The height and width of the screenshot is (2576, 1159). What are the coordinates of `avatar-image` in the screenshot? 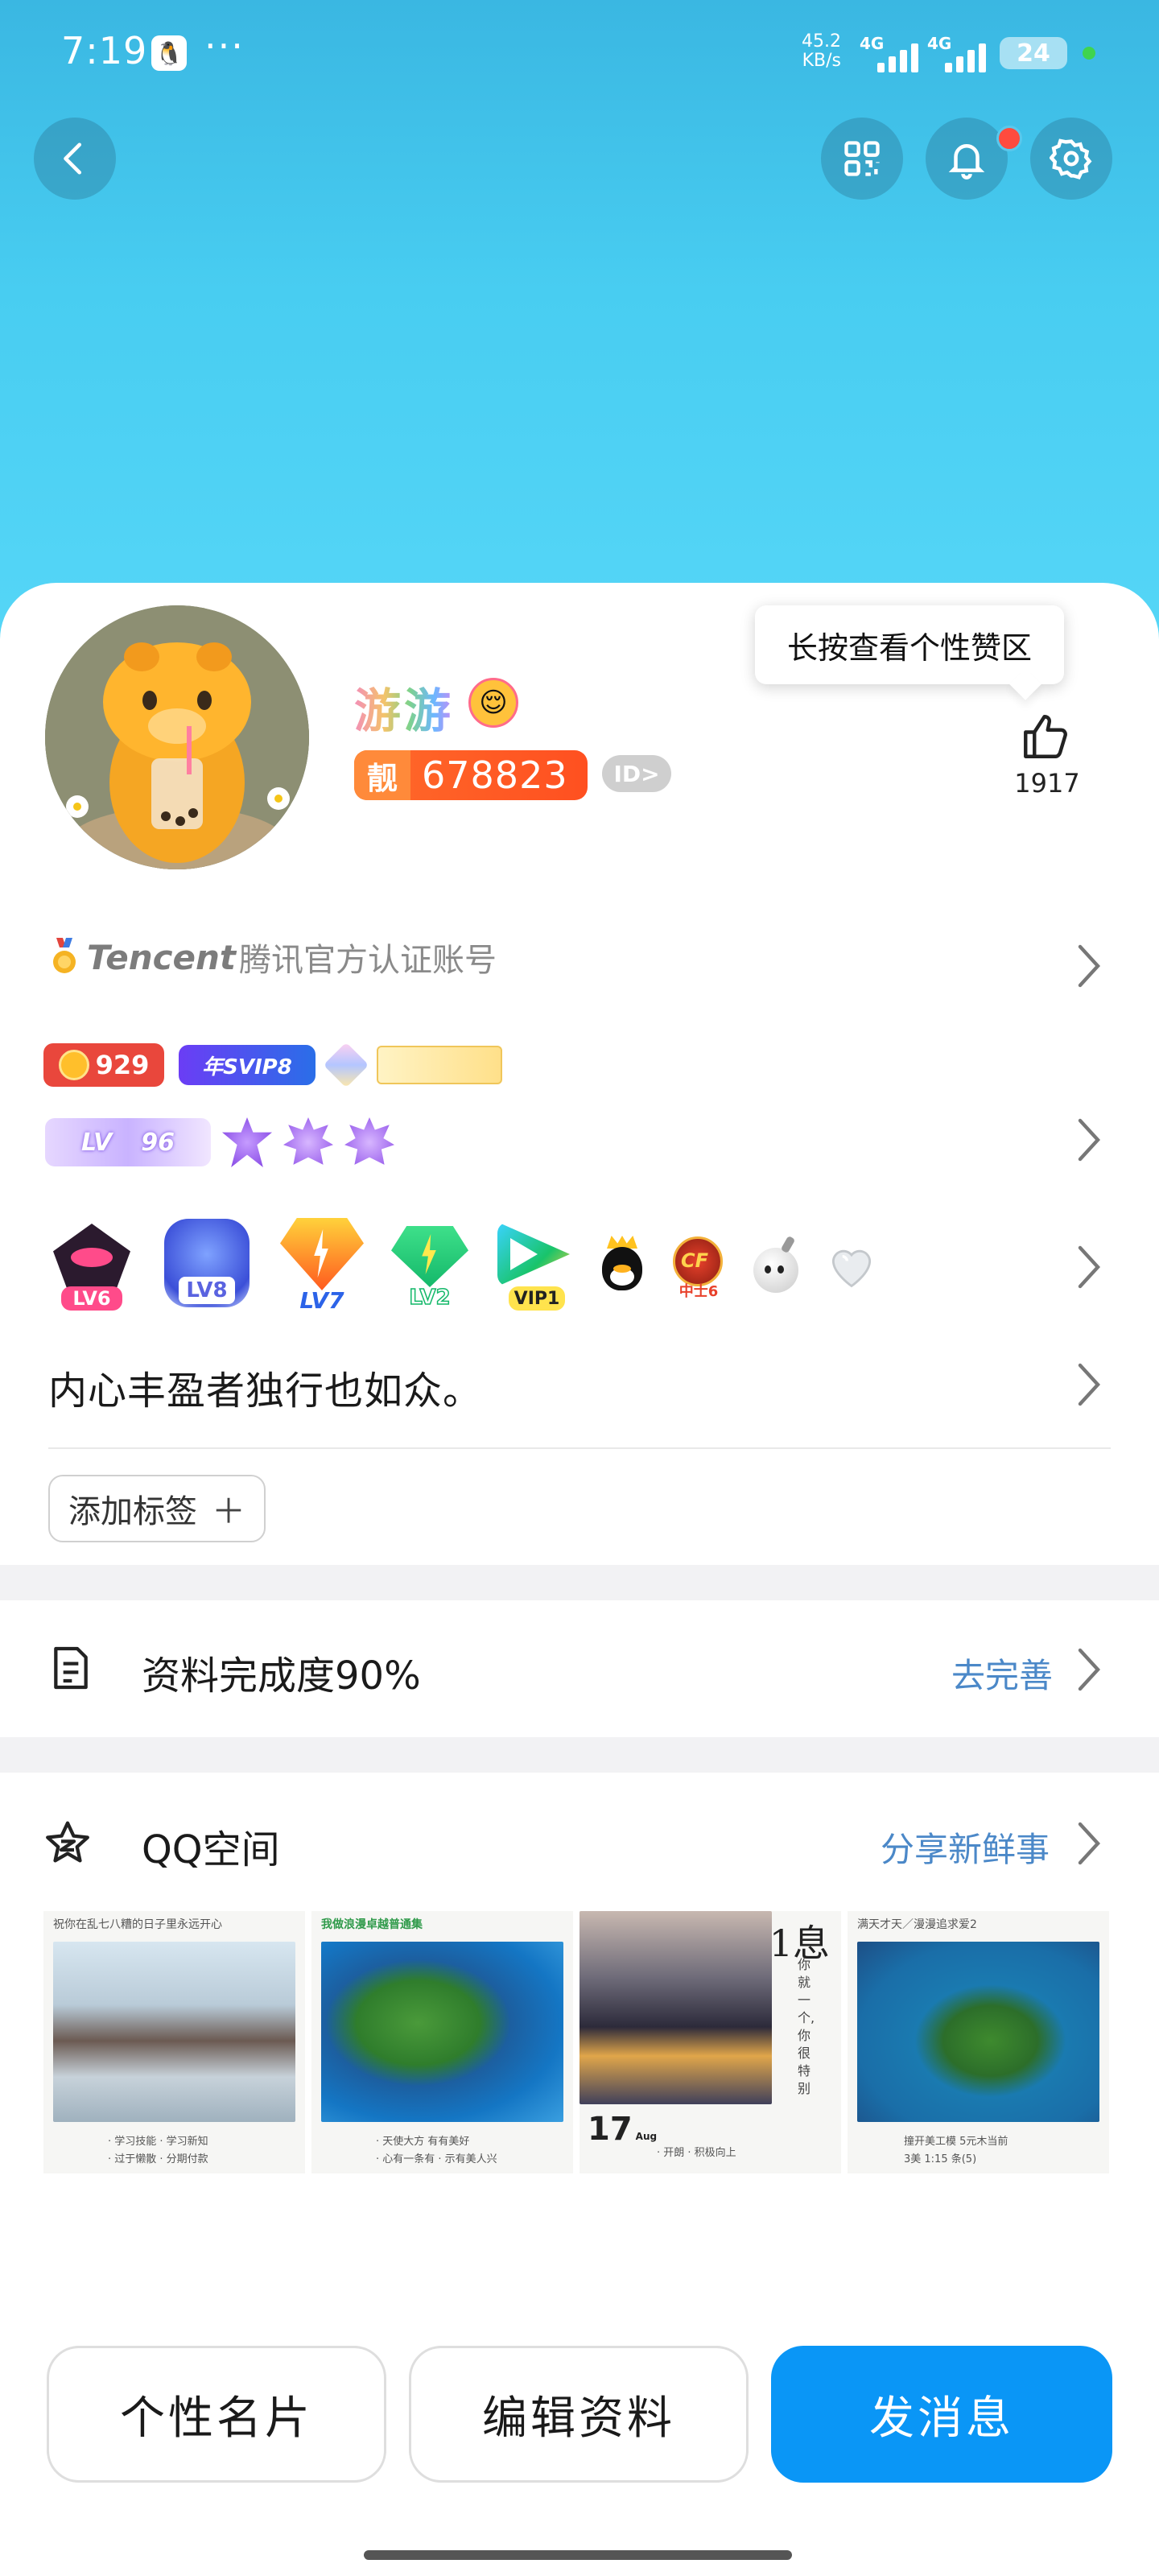 It's located at (177, 737).